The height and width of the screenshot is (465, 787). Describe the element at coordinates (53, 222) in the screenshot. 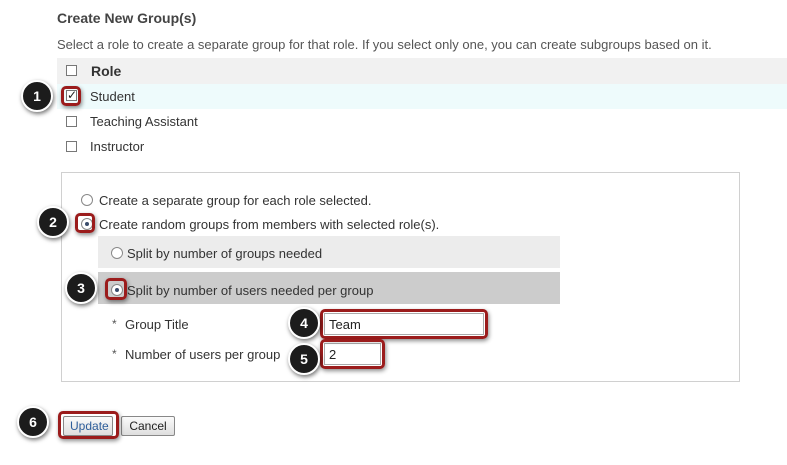

I see `callout-badge-2: 2` at that location.